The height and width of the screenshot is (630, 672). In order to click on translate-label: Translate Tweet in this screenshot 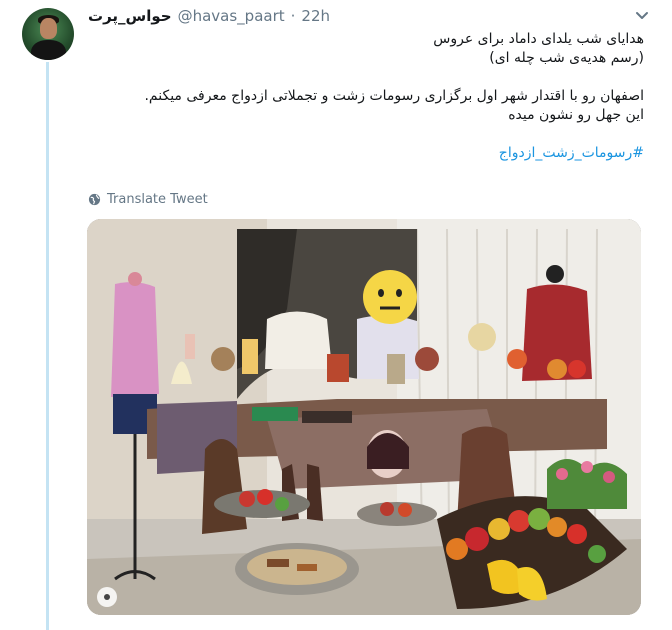, I will do `click(157, 199)`.